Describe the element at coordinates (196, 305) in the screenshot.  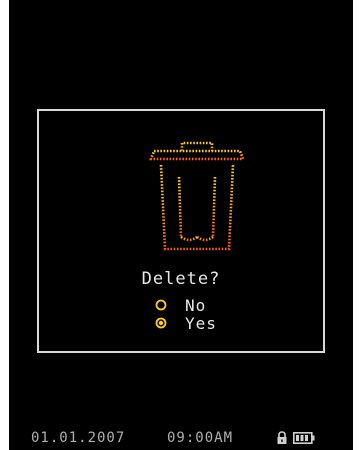
I see `option-no-label: No` at that location.